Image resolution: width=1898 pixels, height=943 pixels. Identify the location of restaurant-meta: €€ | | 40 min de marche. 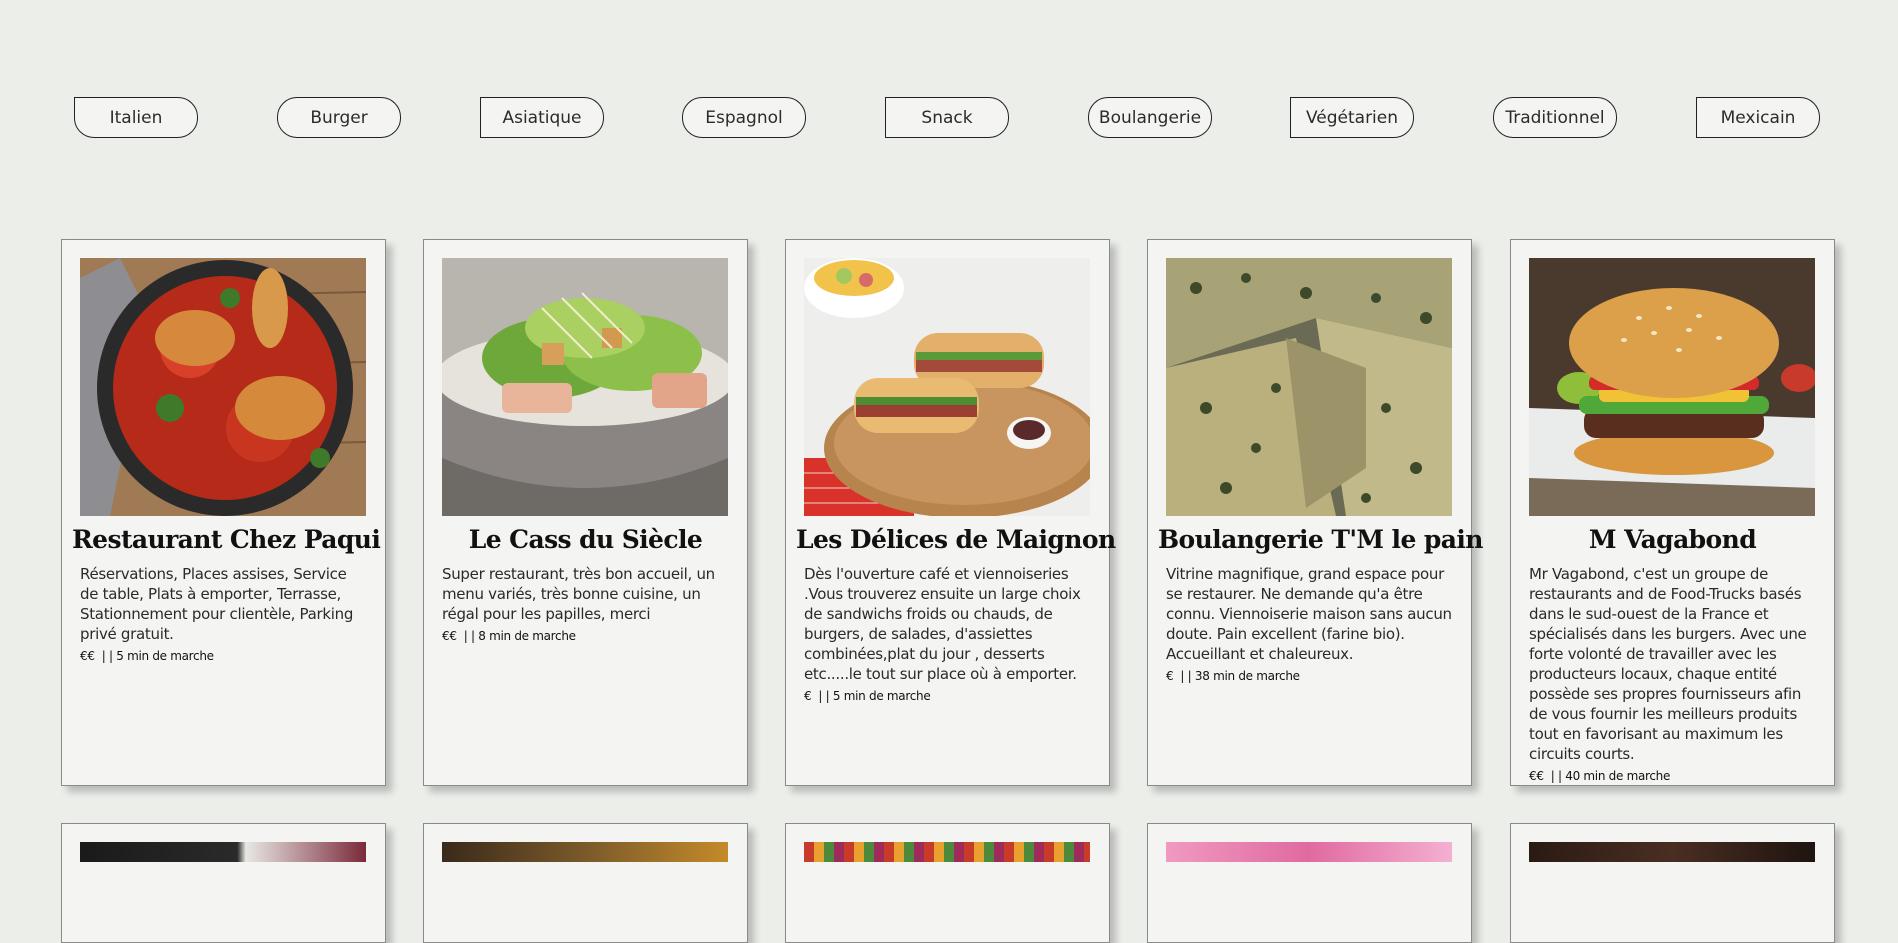
(1672, 776).